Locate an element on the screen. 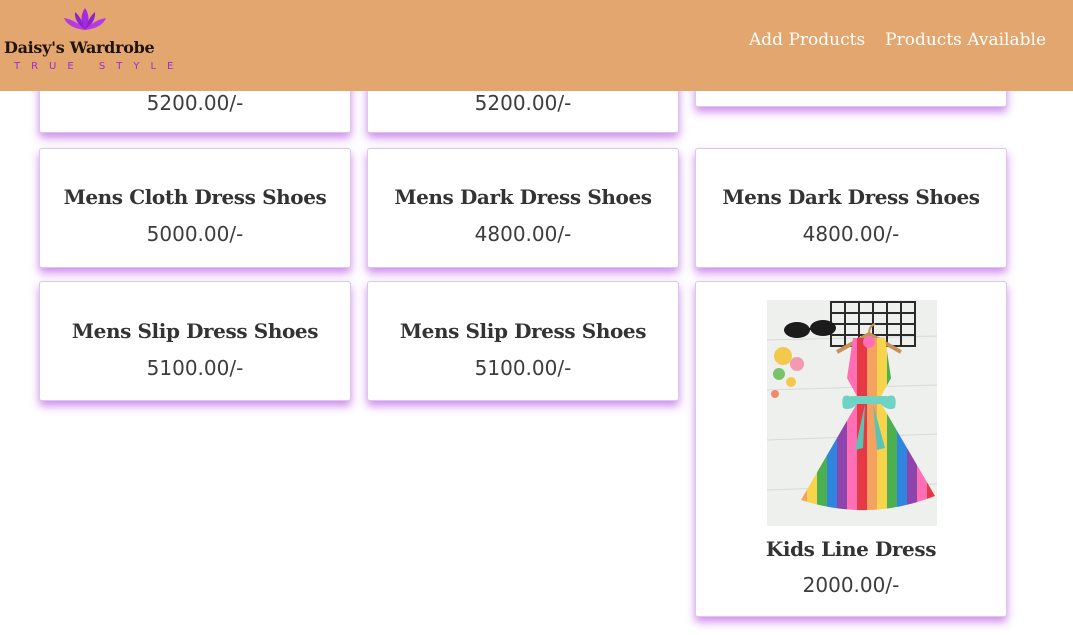  product-title: Kids Line Dress is located at coordinates (851, 549).